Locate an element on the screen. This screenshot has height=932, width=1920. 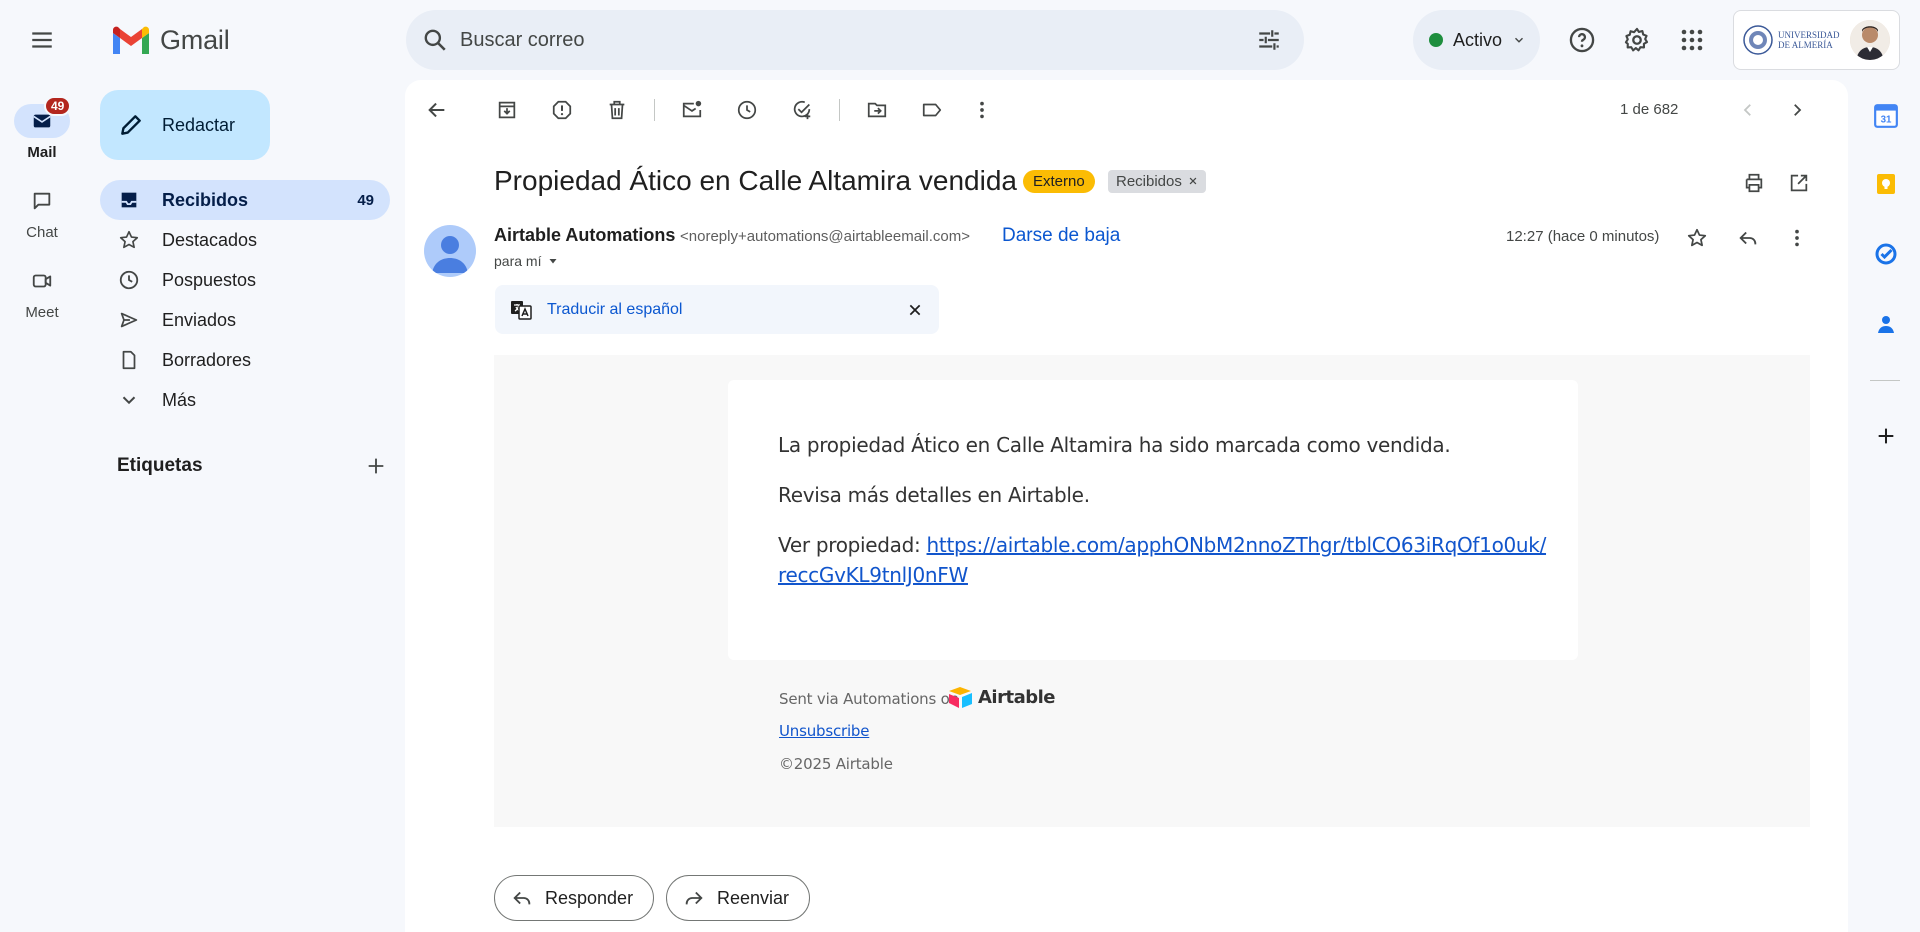
apps-button is located at coordinates (1692, 40).